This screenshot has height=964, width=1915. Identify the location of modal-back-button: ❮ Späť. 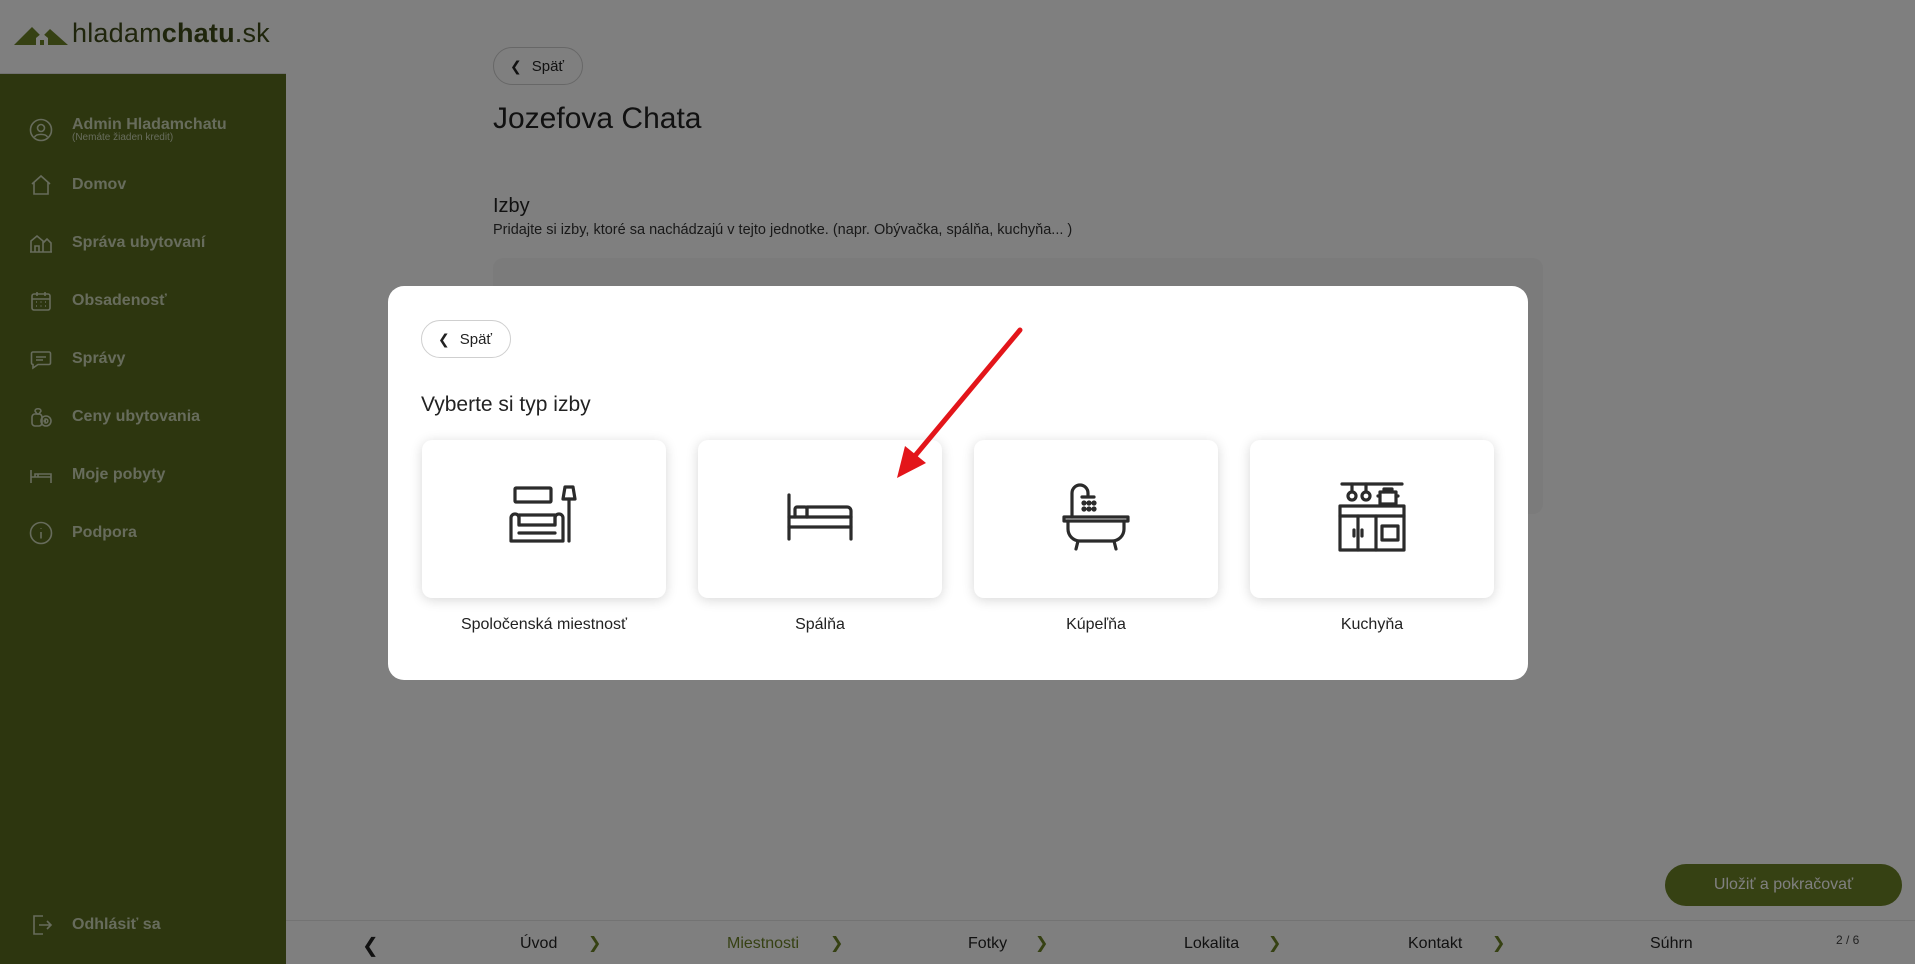
(466, 339).